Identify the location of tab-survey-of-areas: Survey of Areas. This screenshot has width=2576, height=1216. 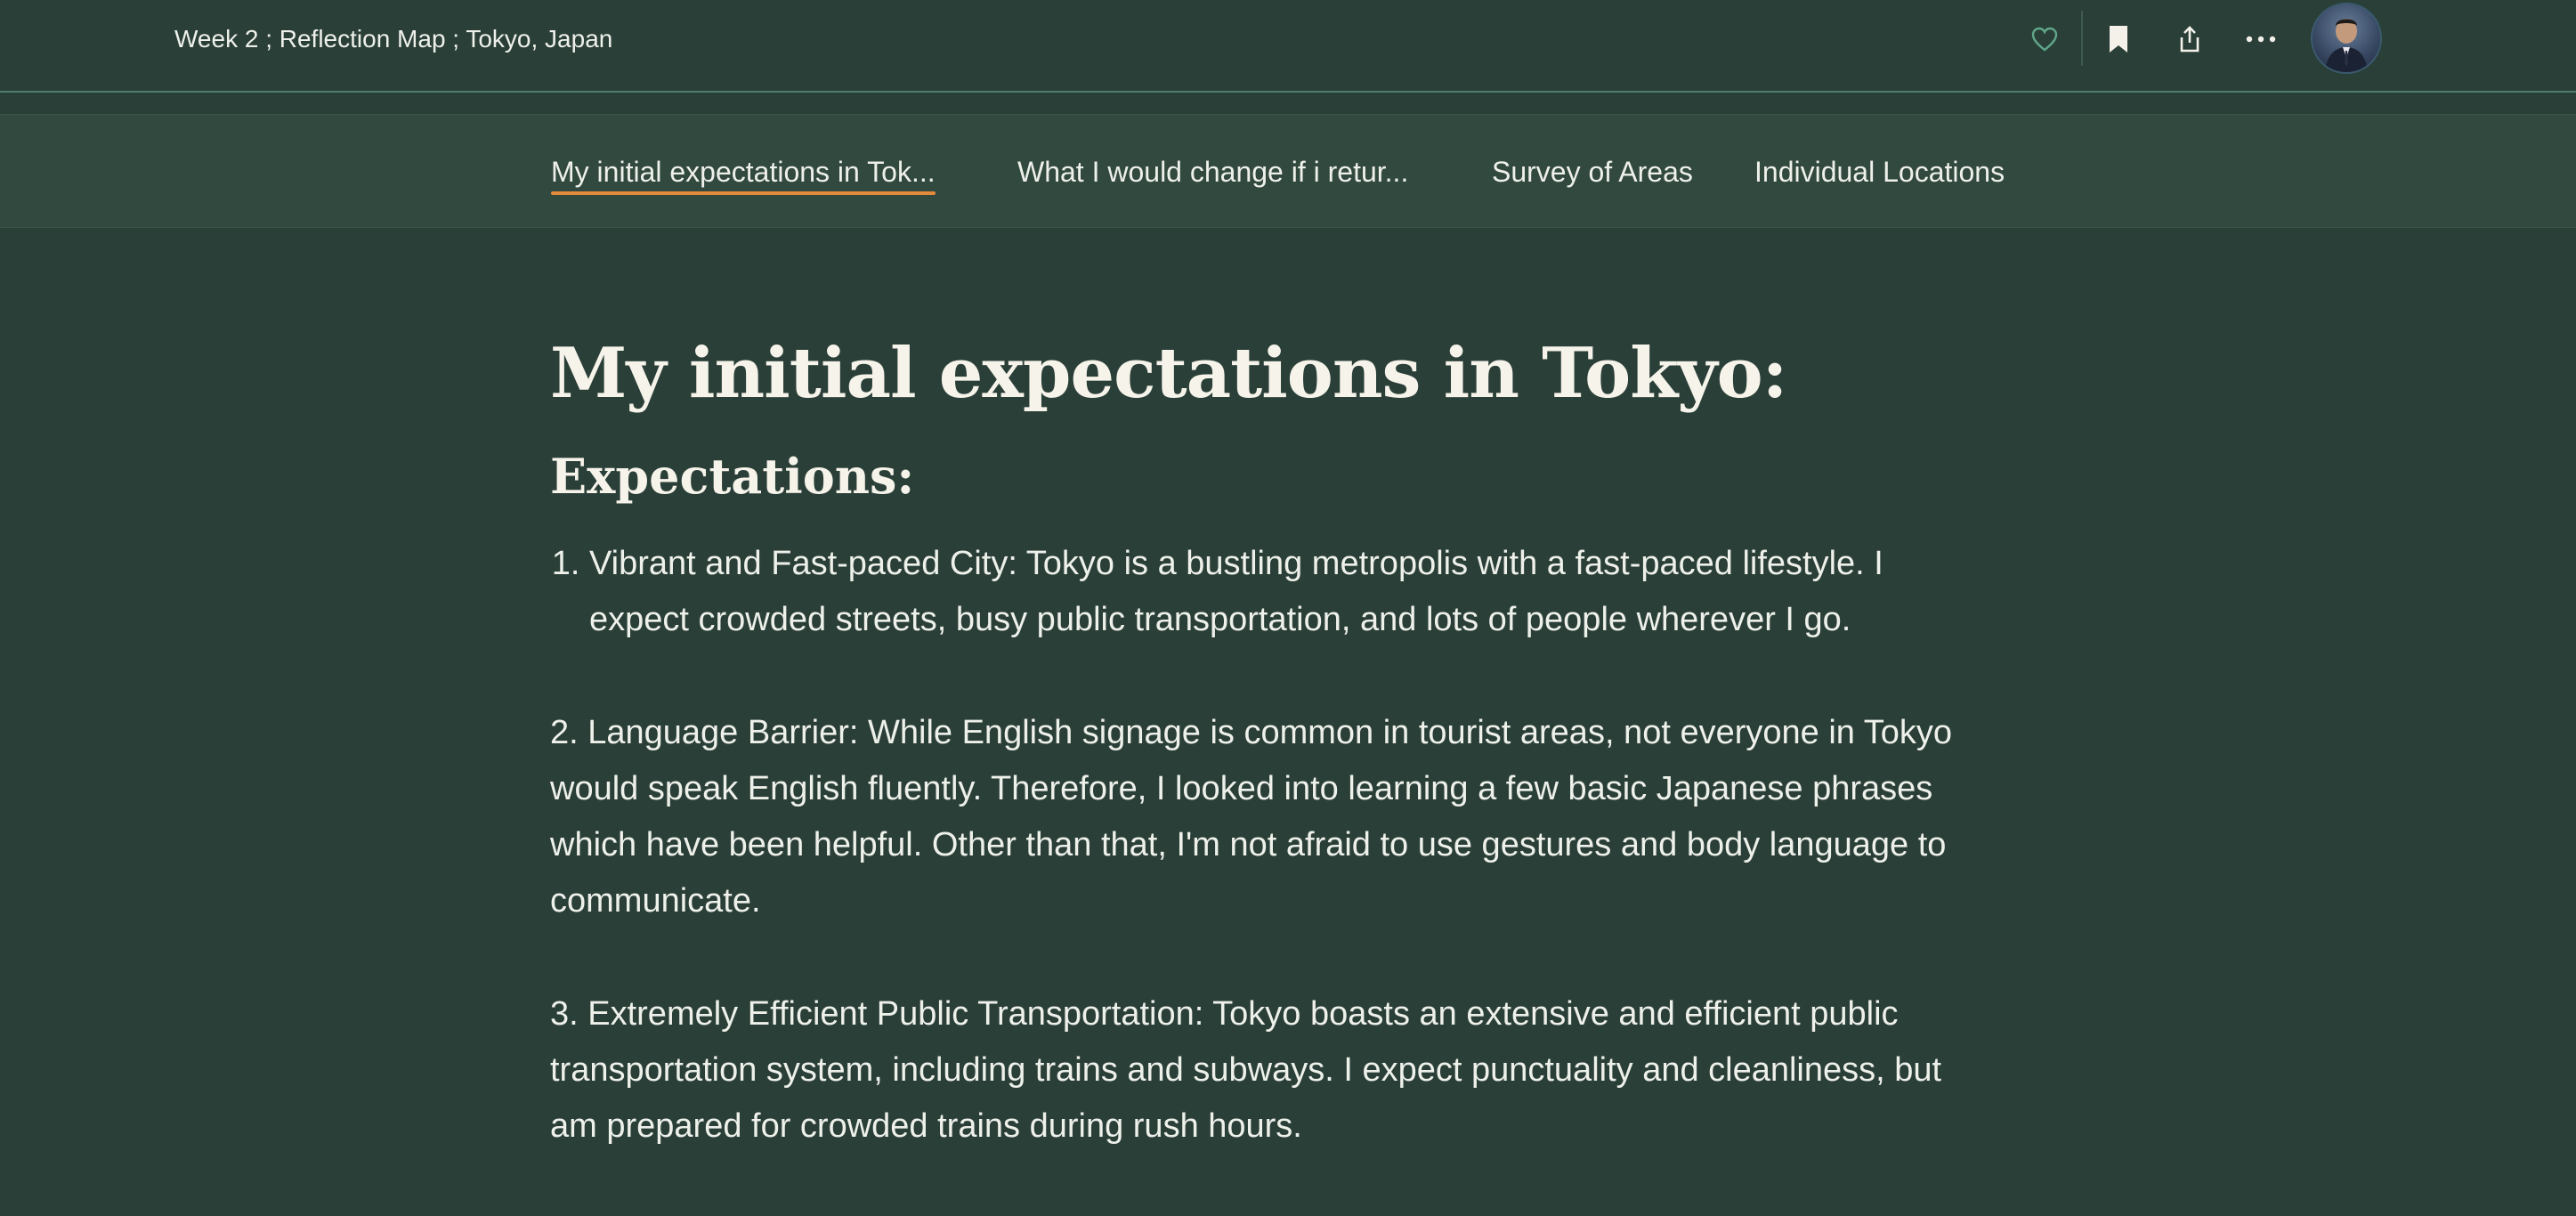
(1592, 172).